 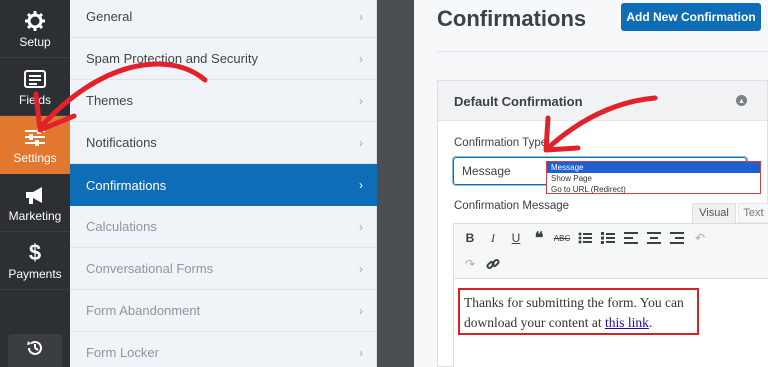 I want to click on sidebar-item-marketing: Marketing, so click(x=35, y=203).